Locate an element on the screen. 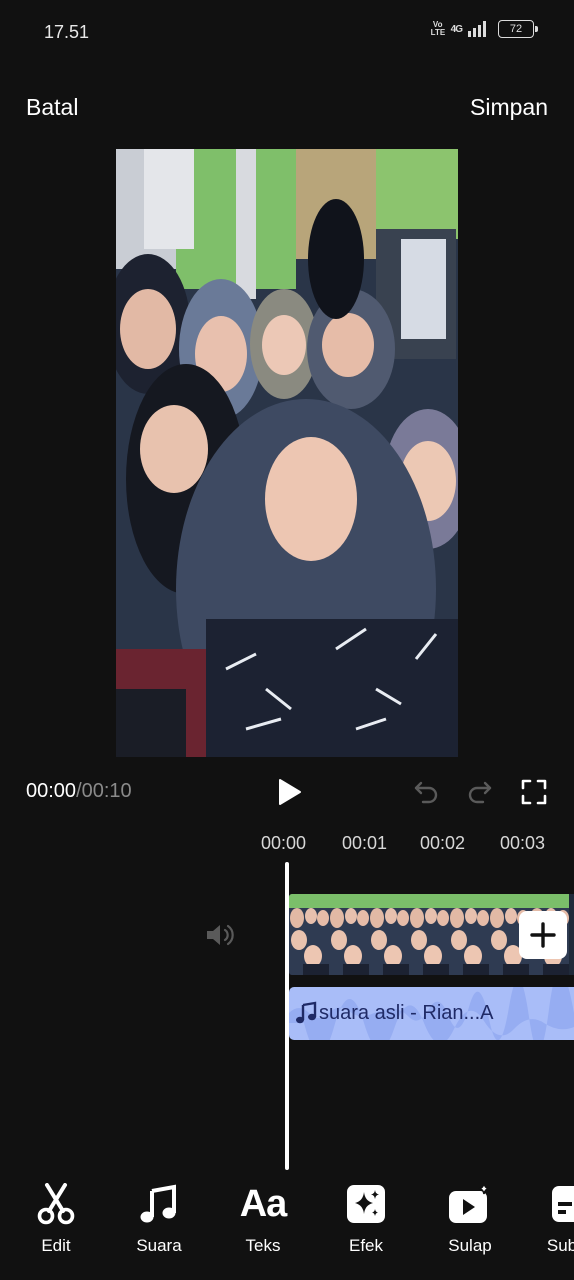 Image resolution: width=574 pixels, height=1280 pixels. toolbar-item-magic: Sulap is located at coordinates (470, 1219).